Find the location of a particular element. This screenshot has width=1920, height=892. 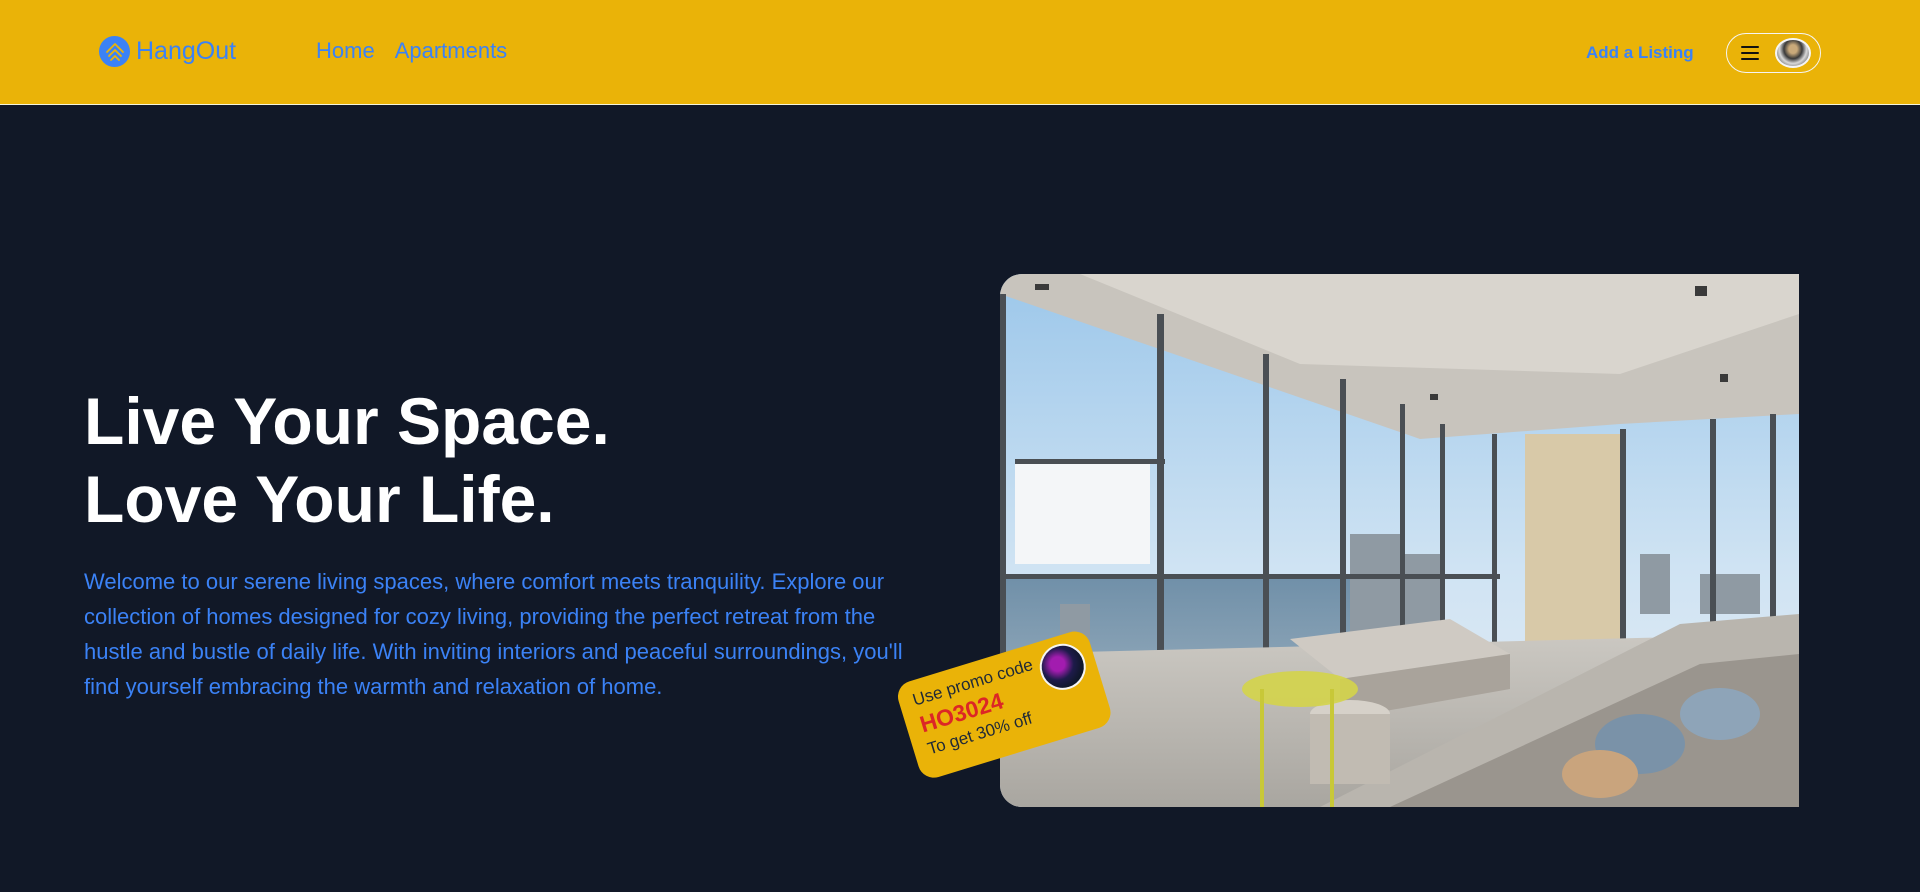

add-listing-link: Add a Listing is located at coordinates (1640, 53).